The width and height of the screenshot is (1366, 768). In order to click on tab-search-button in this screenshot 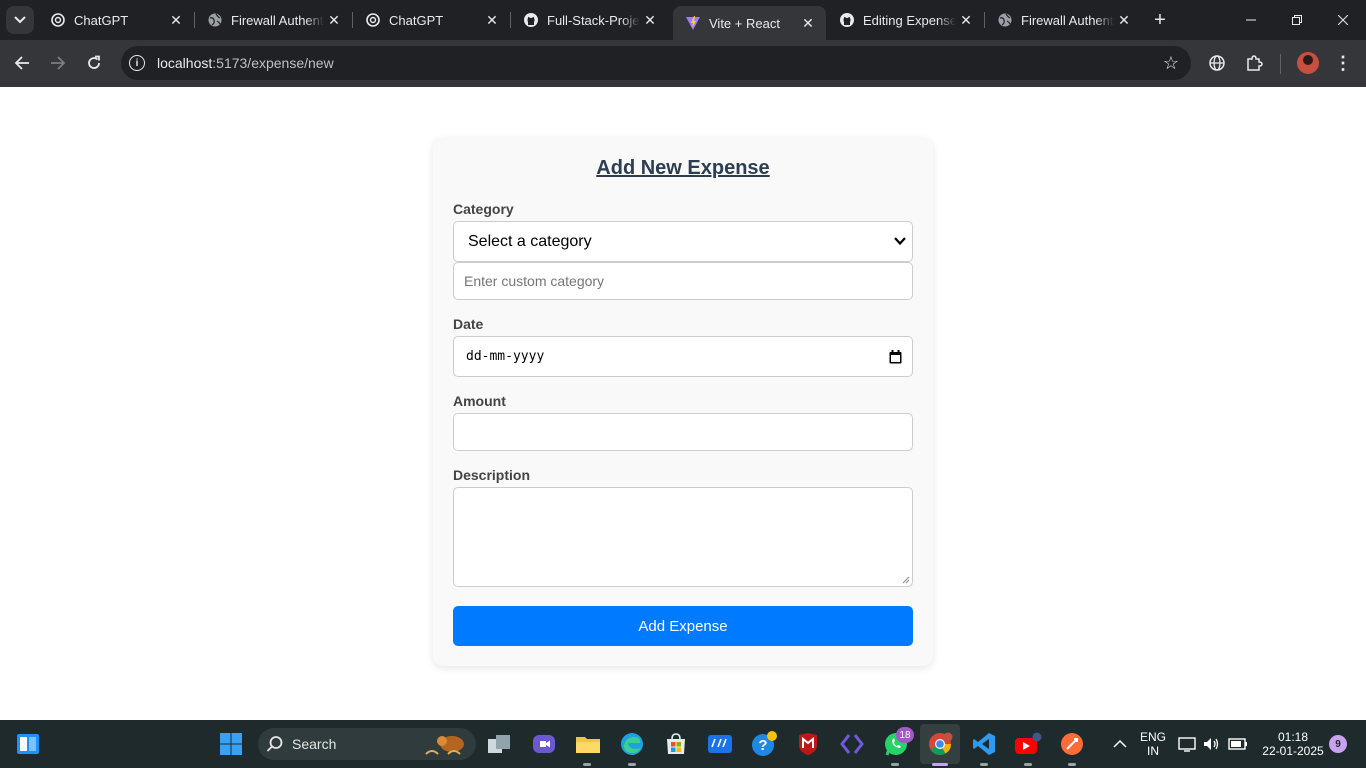, I will do `click(20, 20)`.